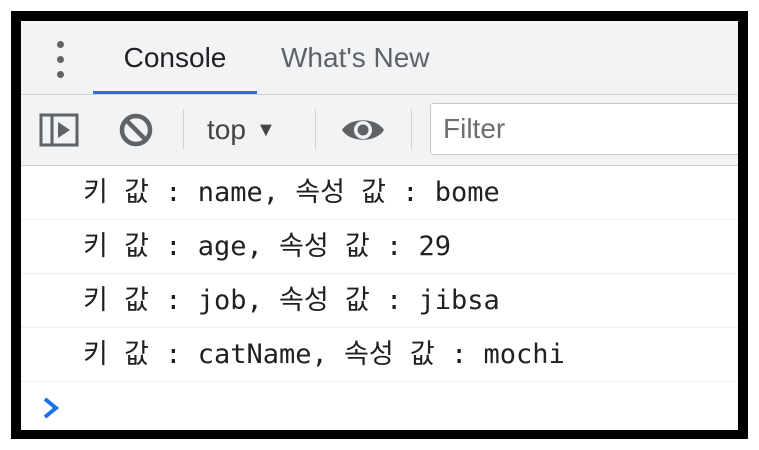  I want to click on tab-console: Console, so click(175, 57).